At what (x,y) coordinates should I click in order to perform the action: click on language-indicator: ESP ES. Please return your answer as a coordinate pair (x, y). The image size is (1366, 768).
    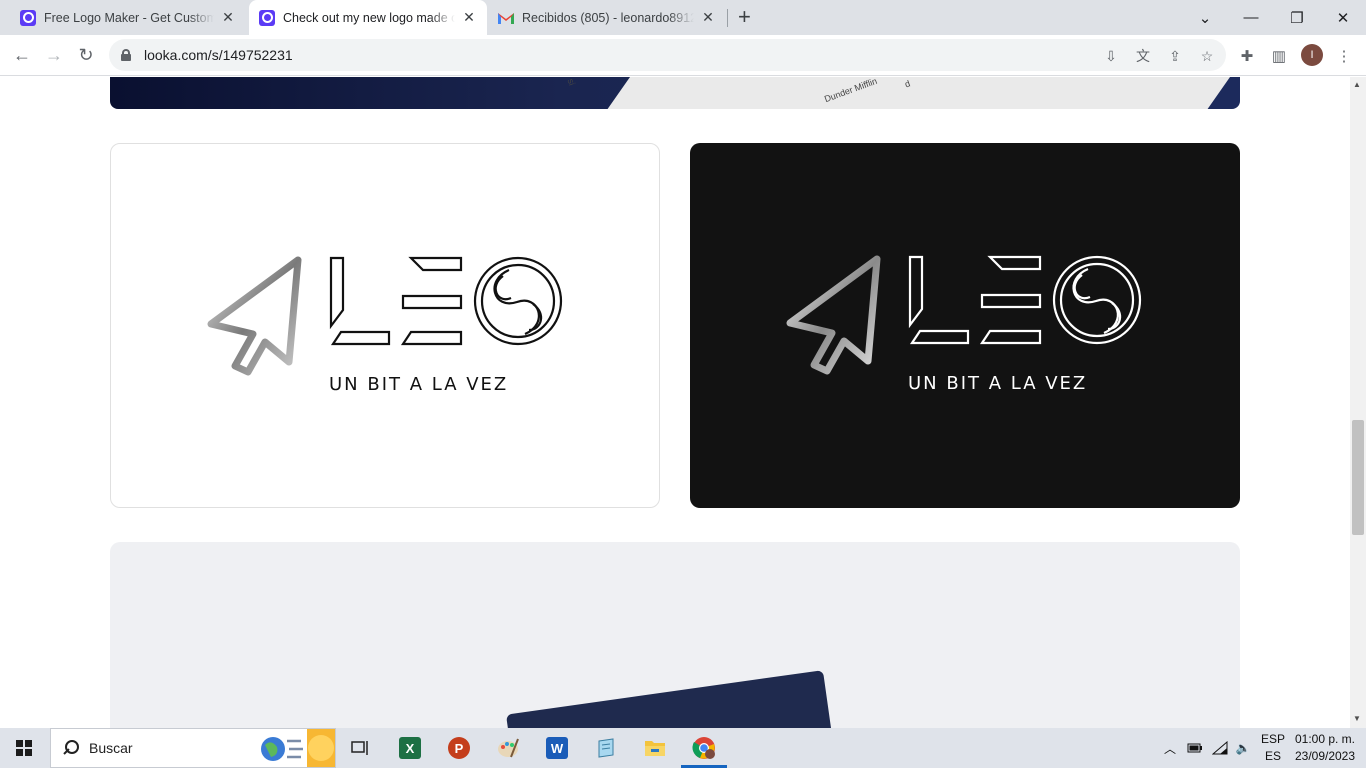
    Looking at the image, I should click on (1273, 748).